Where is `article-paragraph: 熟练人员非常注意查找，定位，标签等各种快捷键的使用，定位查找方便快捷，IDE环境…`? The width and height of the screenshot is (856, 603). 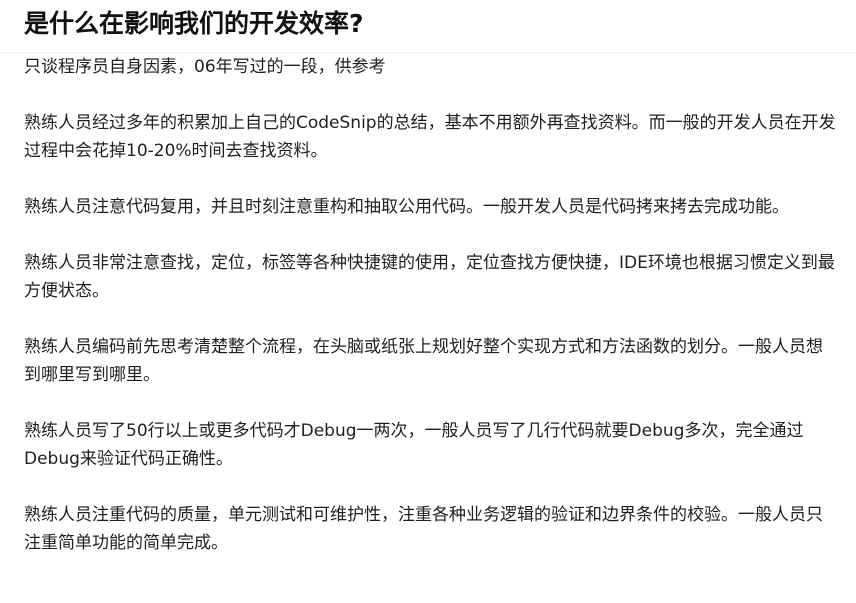 article-paragraph: 熟练人员非常注意查找，定位，标签等各种快捷键的使用，定位查找方便快捷，IDE环境… is located at coordinates (429, 277).